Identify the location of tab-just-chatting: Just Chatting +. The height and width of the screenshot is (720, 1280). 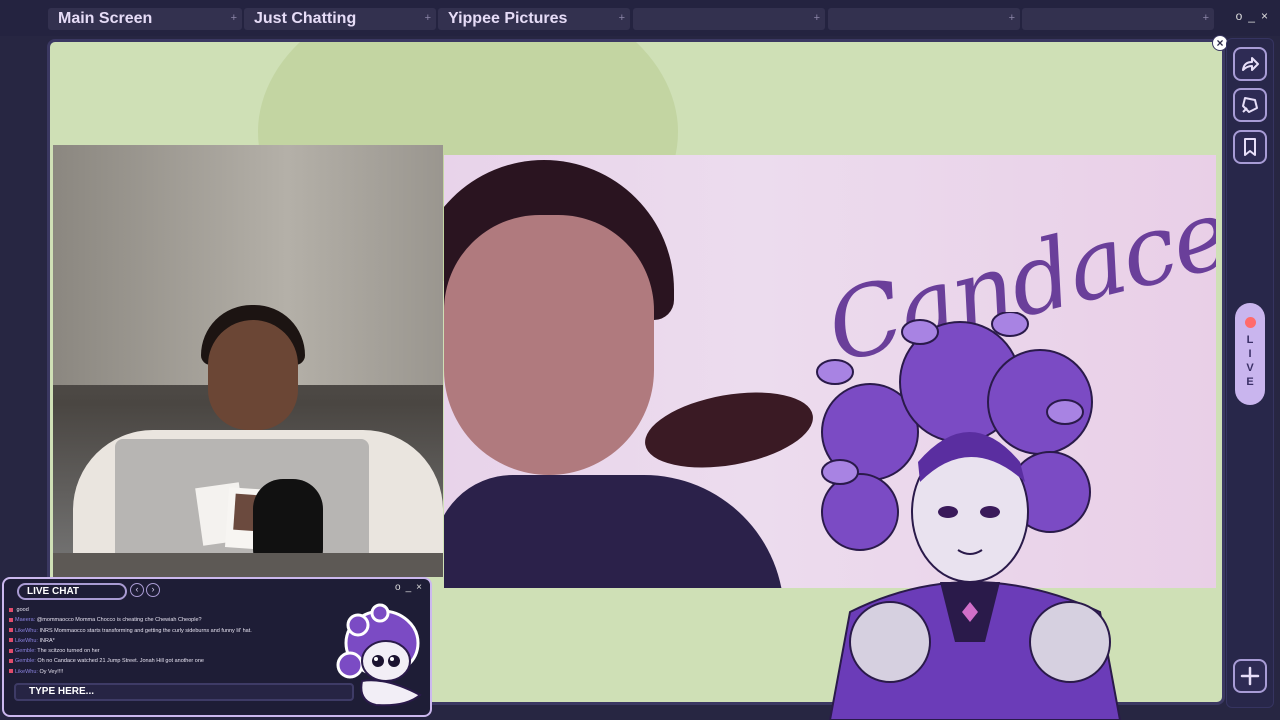
(340, 19).